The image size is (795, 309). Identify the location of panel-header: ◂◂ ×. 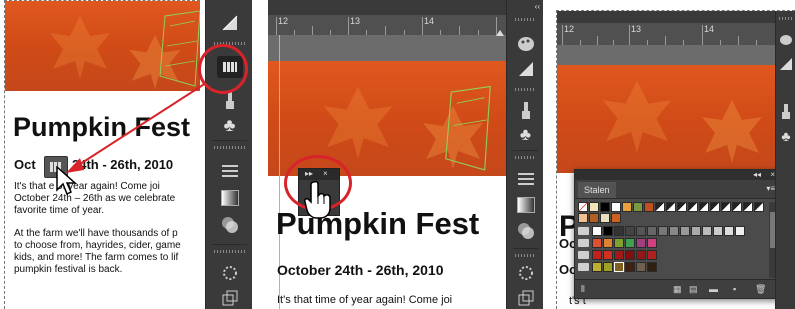
(678, 175).